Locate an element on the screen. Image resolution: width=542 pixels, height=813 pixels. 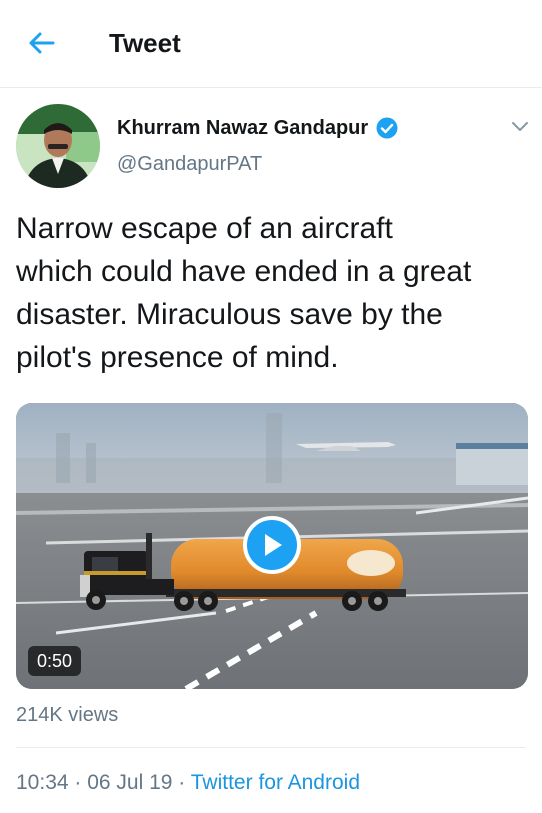
divider is located at coordinates (271, 747).